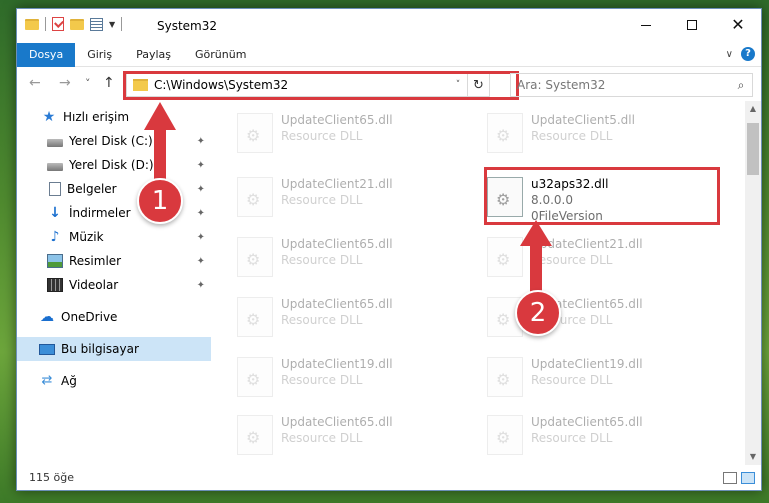  I want to click on up-button: ↑, so click(109, 83).